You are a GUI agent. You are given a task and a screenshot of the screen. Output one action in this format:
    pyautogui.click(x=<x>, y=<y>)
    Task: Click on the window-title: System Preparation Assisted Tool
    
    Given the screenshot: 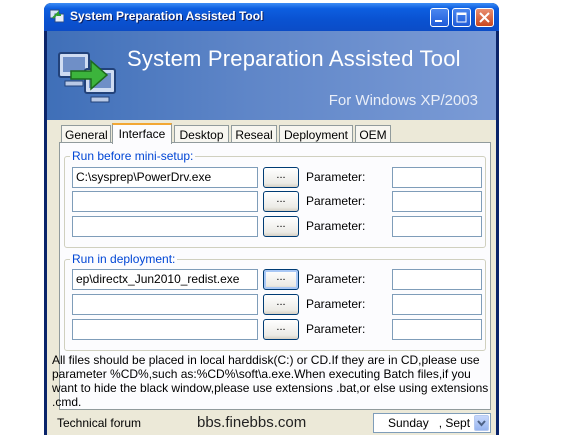 What is the action you would take?
    pyautogui.click(x=167, y=16)
    